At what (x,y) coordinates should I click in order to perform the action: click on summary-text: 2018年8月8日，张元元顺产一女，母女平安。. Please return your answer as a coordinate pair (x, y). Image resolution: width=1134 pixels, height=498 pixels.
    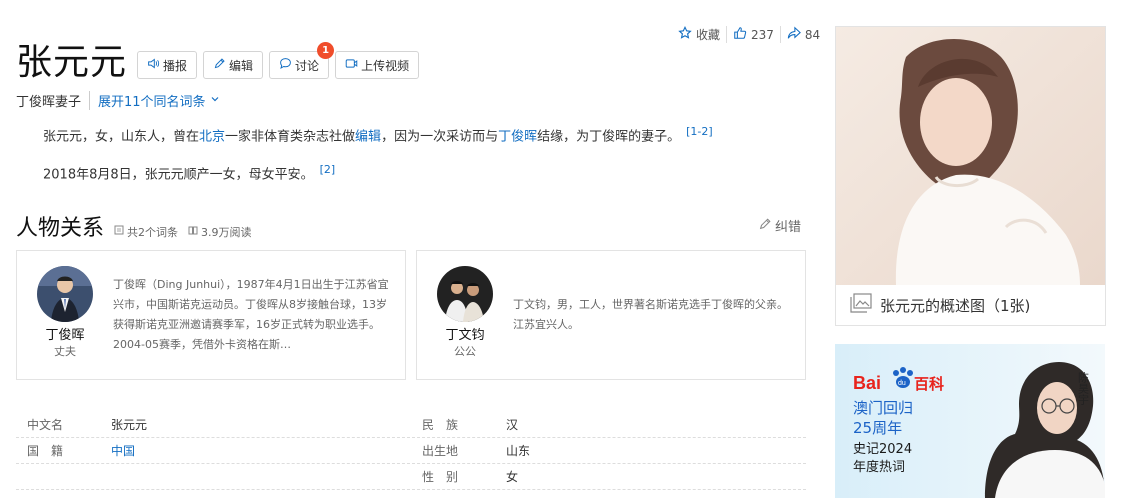
    Looking at the image, I should click on (178, 175).